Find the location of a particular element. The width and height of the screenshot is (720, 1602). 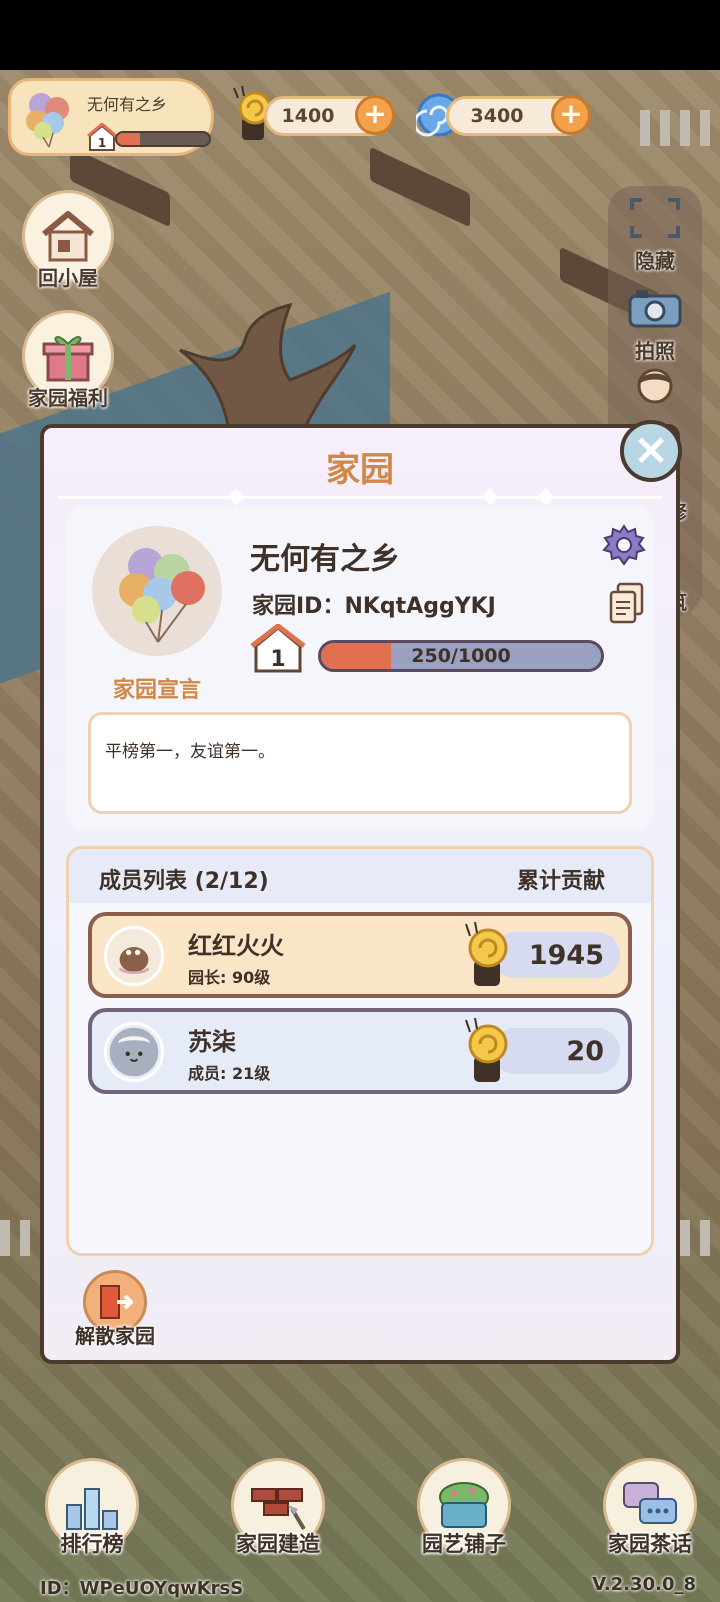

snail-coin-value: 1400 is located at coordinates (308, 116).